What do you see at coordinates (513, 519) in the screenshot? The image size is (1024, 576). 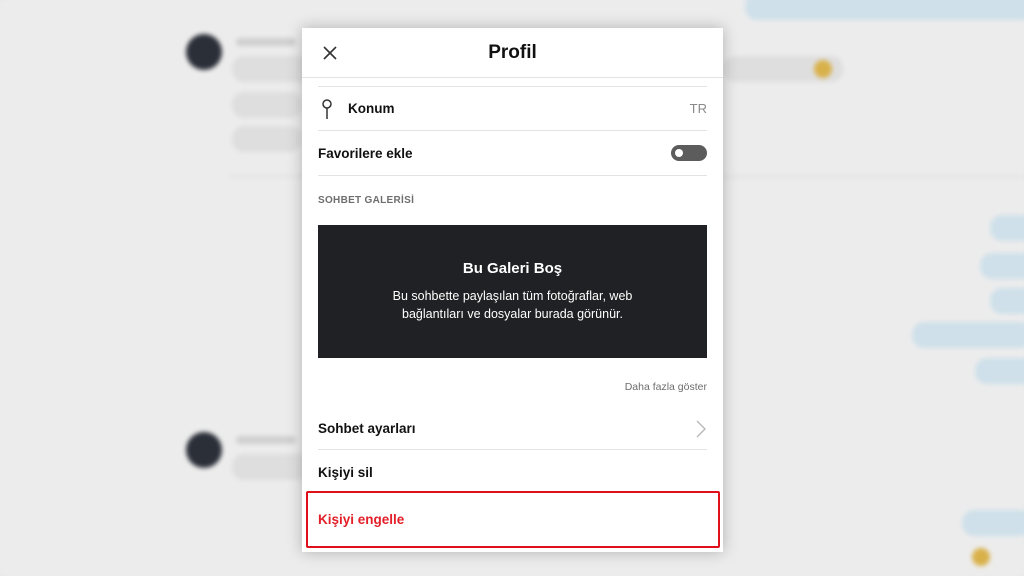 I see `block-contact-button: Kişiyi engelle` at bounding box center [513, 519].